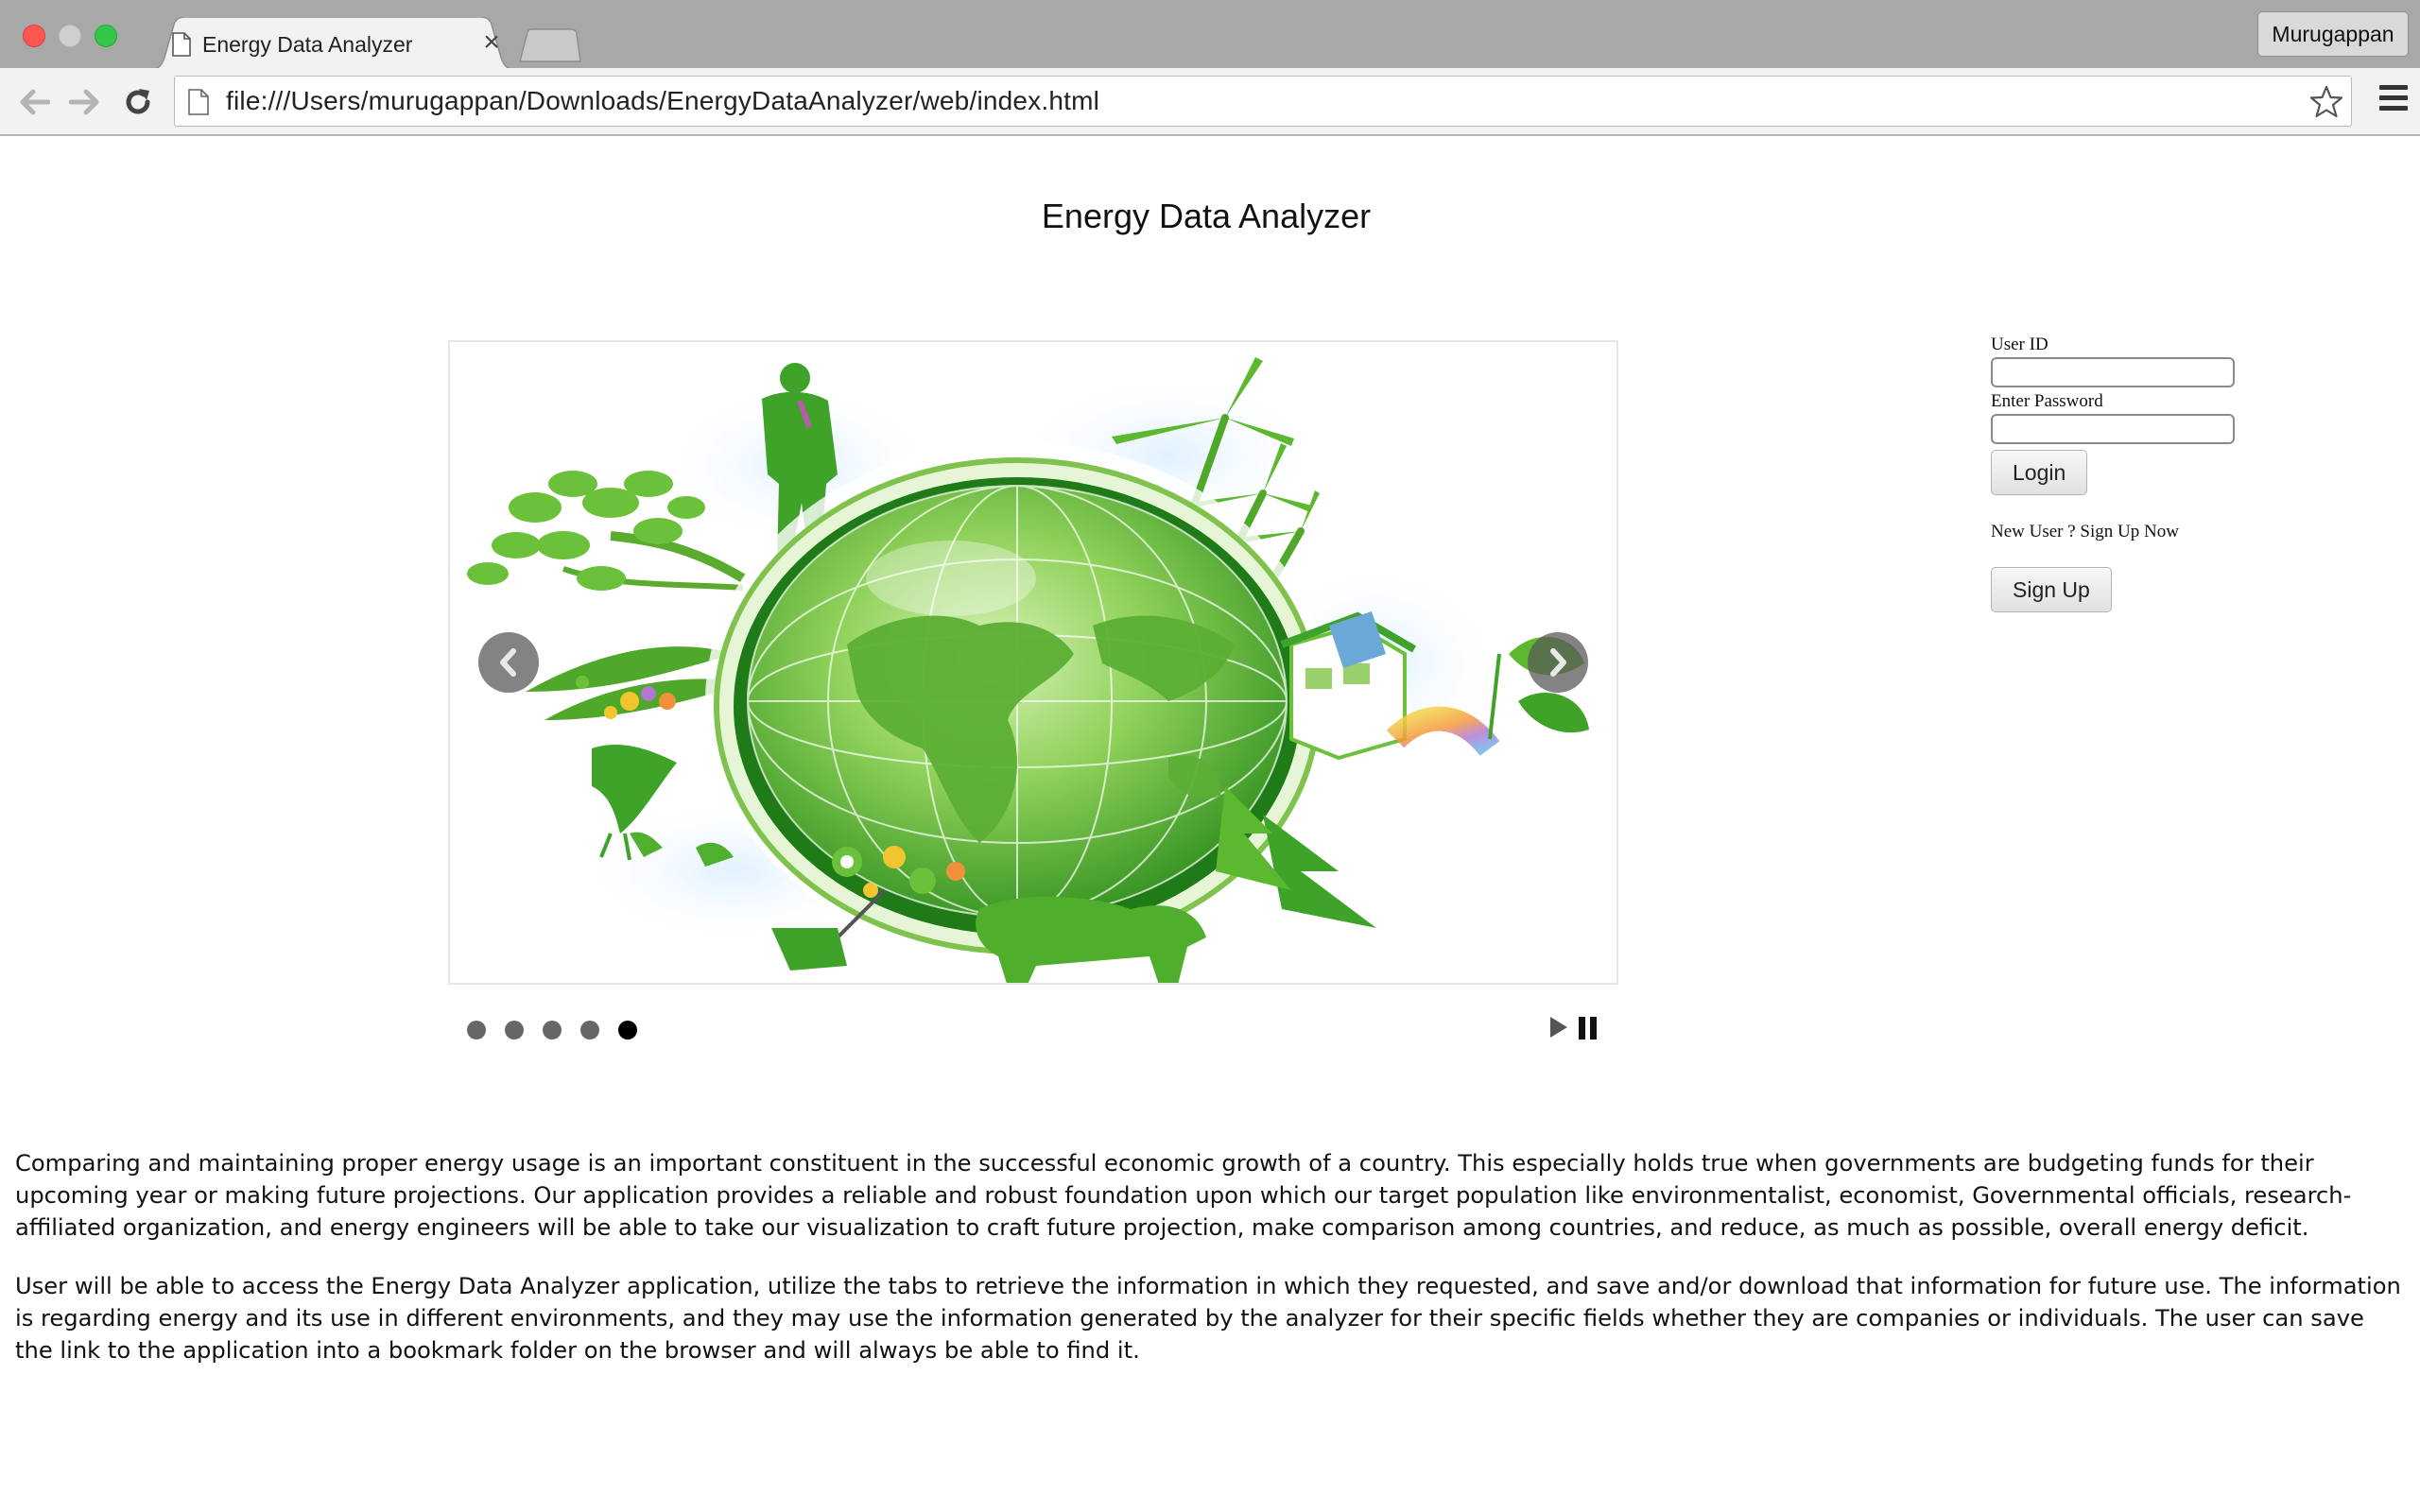 This screenshot has width=2420, height=1512. What do you see at coordinates (627, 1030) in the screenshot?
I see `carousel-dot-active` at bounding box center [627, 1030].